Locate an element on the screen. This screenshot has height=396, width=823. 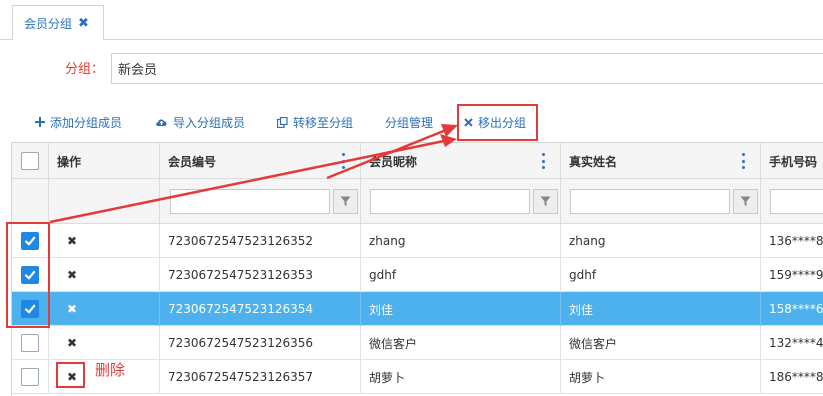
annotation-arrowhead is located at coordinates (448, 140).